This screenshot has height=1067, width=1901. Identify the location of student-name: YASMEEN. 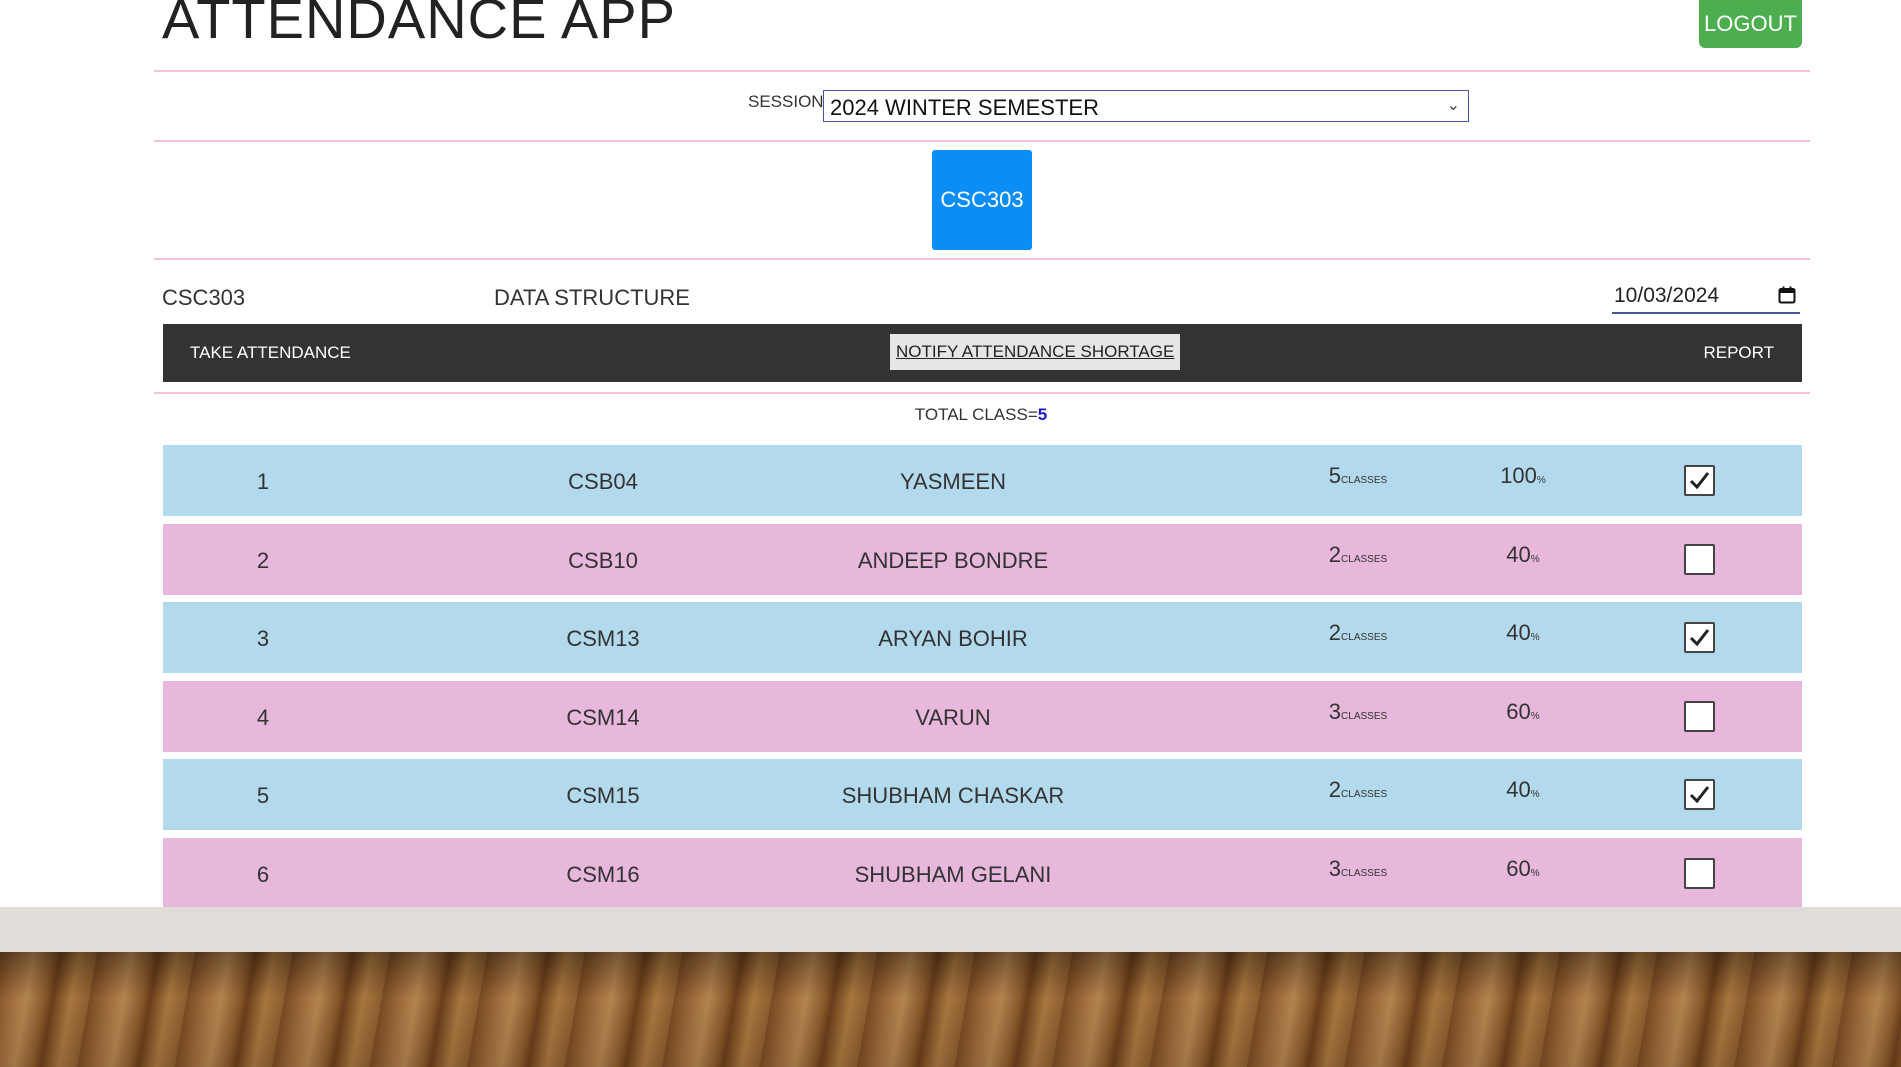
(953, 481).